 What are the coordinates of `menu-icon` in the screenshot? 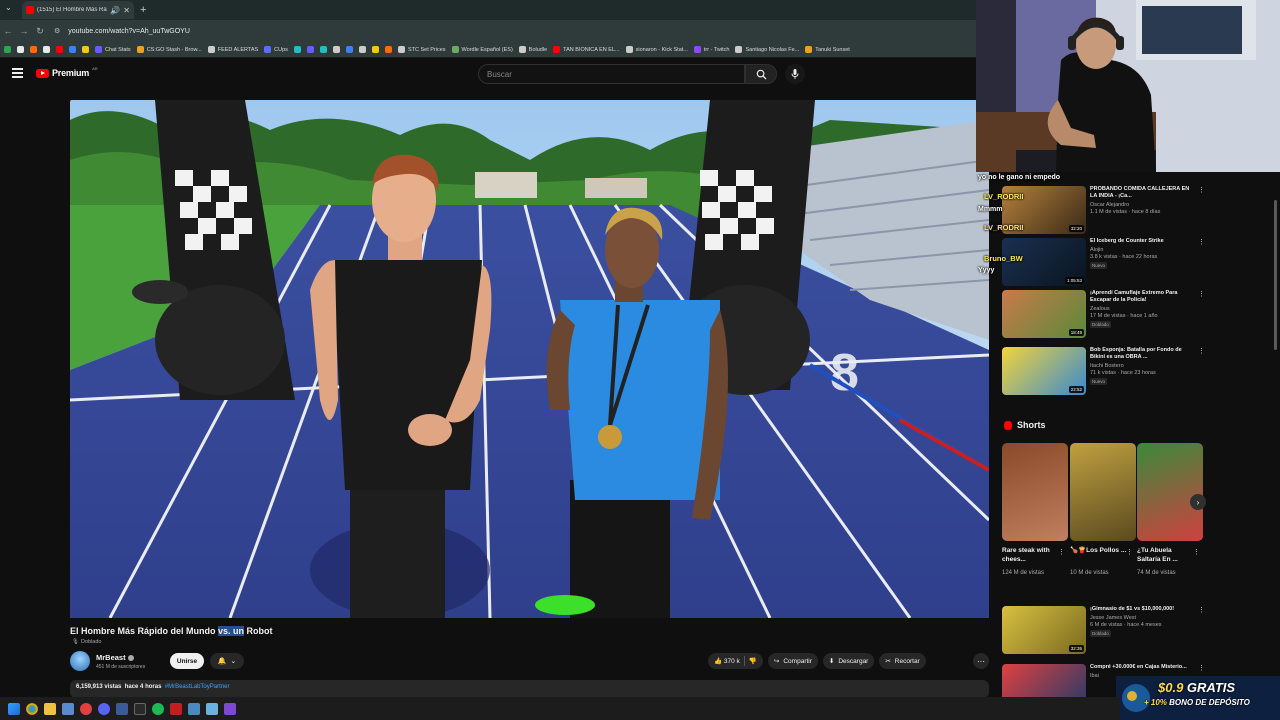 It's located at (17, 73).